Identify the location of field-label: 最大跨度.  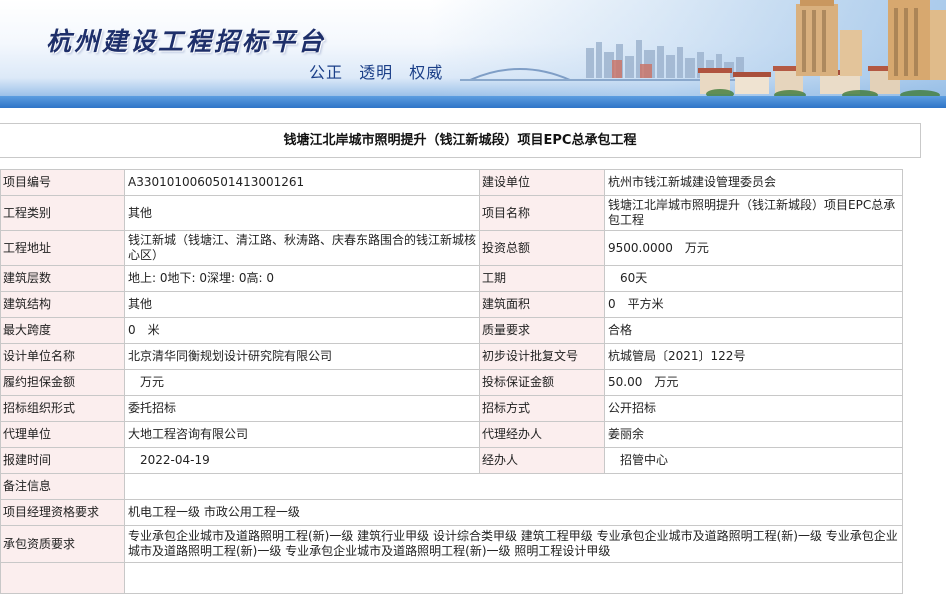
(62, 330).